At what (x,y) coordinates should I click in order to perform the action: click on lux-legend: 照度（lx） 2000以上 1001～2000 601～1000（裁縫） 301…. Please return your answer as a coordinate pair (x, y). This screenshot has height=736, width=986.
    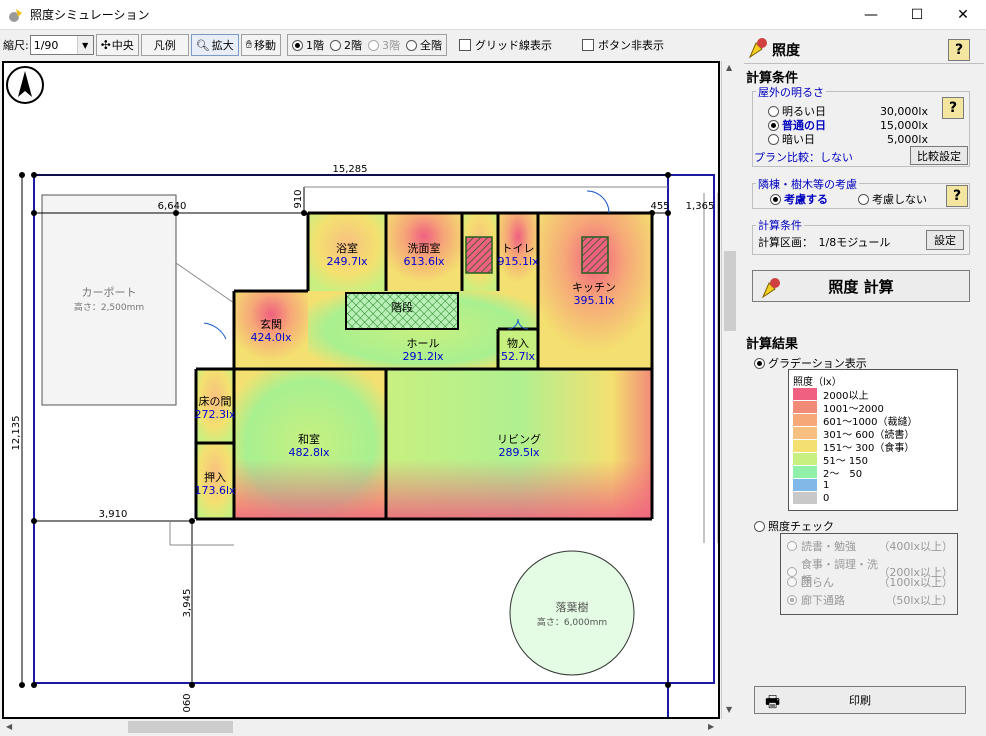
    Looking at the image, I should click on (873, 440).